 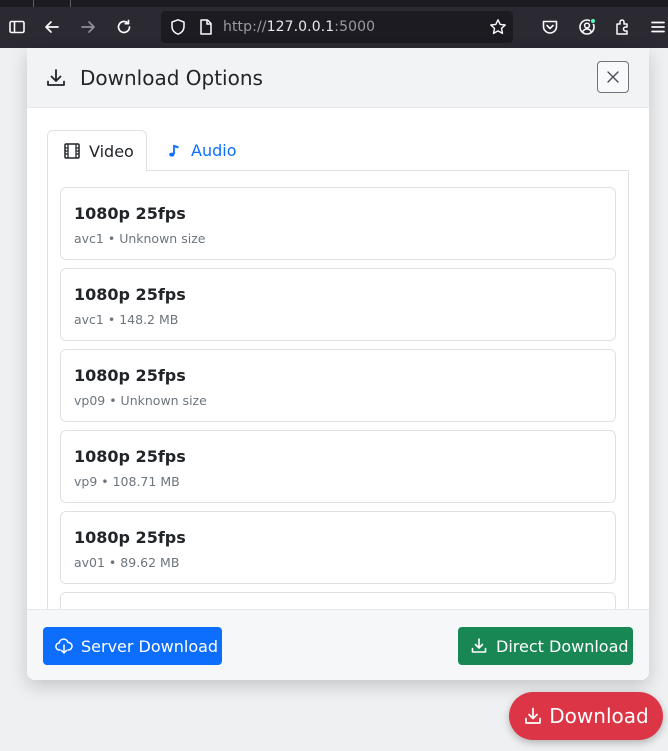 I want to click on star-icon, so click(x=498, y=27).